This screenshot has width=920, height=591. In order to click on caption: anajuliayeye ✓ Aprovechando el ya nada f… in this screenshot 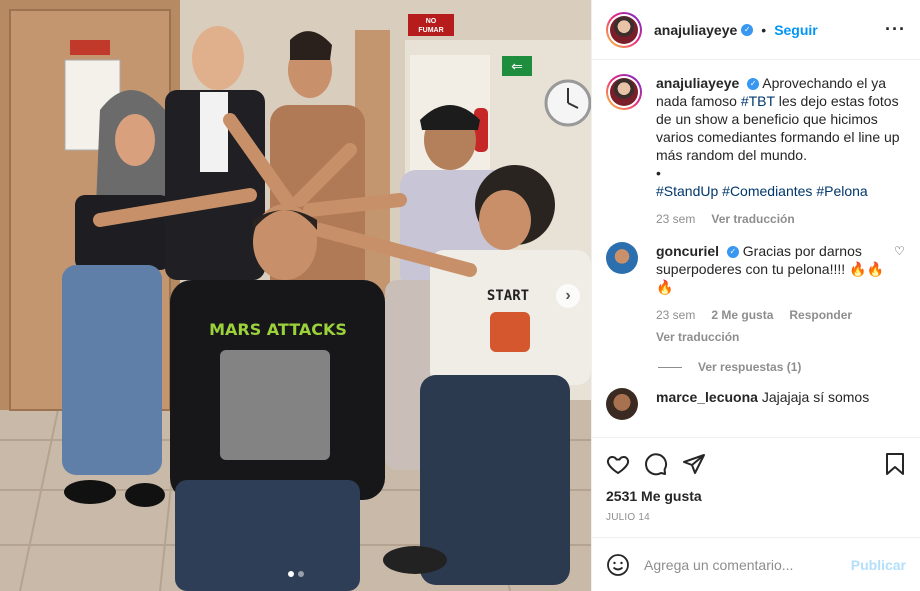, I will do `click(756, 151)`.